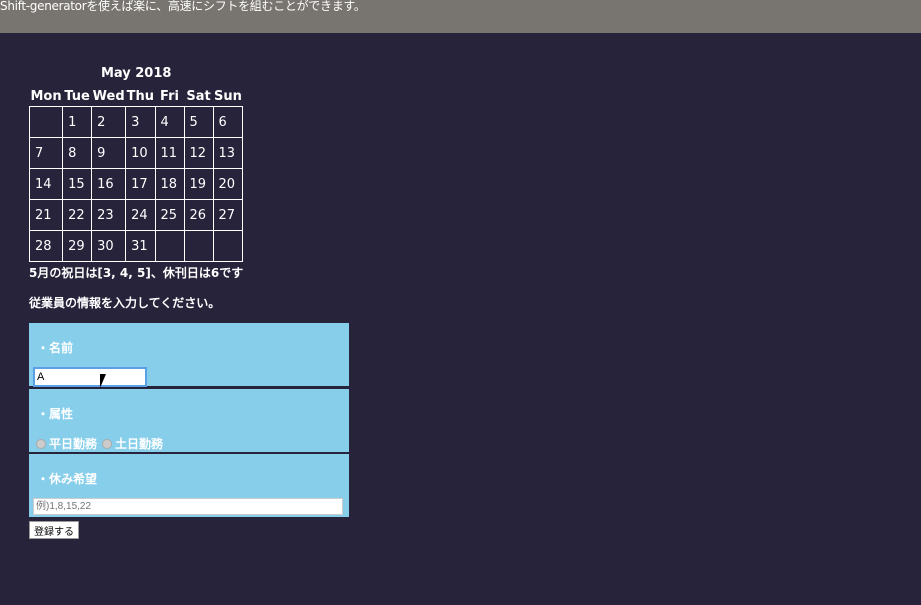  Describe the element at coordinates (136, 273) in the screenshot. I see `holiday-note: 5月の祝日は[3, 4, 5]、休刊日は6です` at that location.